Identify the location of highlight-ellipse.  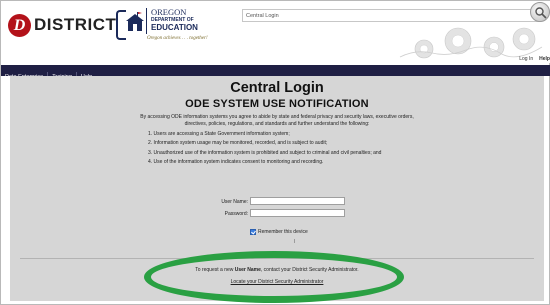
(274, 277).